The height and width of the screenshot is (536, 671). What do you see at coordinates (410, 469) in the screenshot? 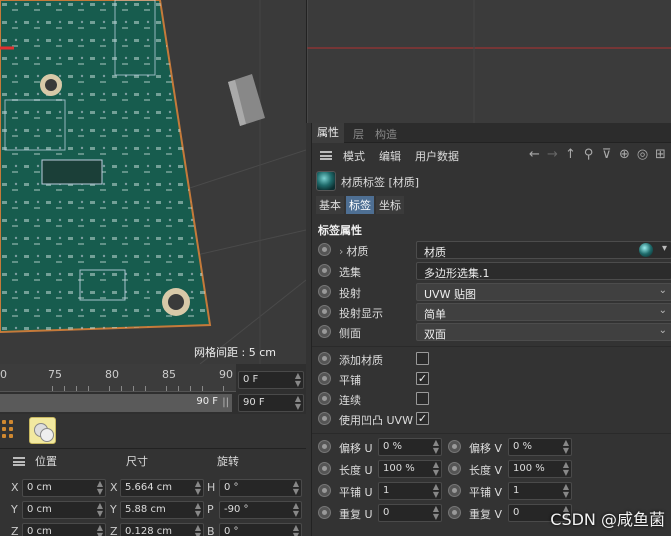
I see `length-u-field: 100 % ▲ ▼` at bounding box center [410, 469].